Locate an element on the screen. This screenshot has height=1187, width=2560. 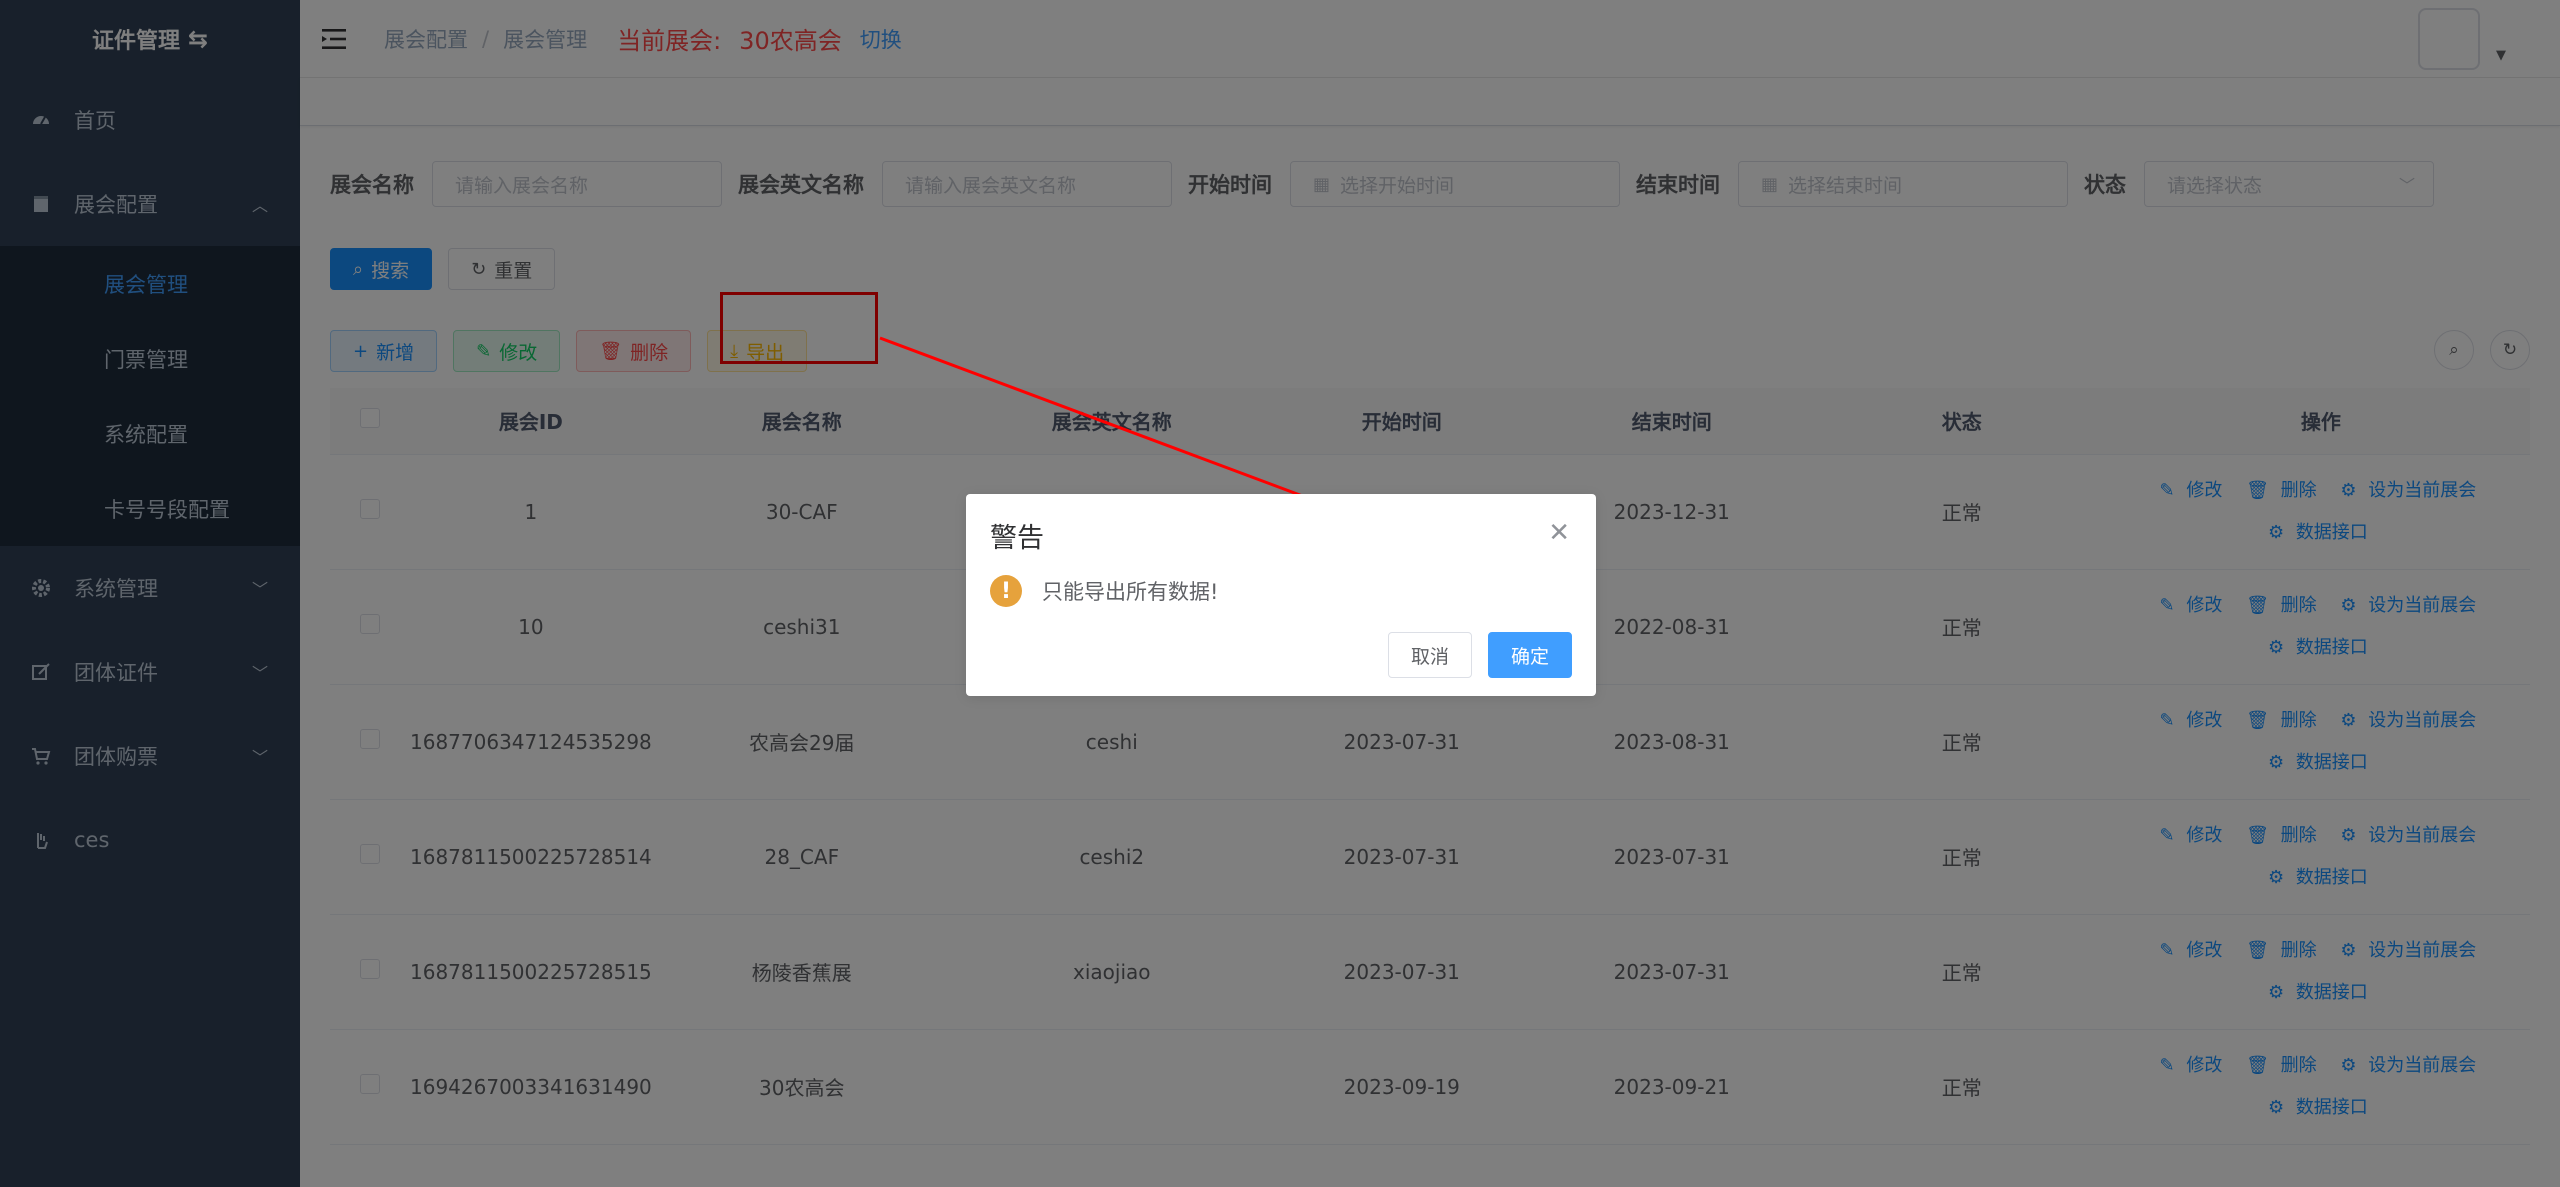
cancel-button: 取消 is located at coordinates (1429, 655).